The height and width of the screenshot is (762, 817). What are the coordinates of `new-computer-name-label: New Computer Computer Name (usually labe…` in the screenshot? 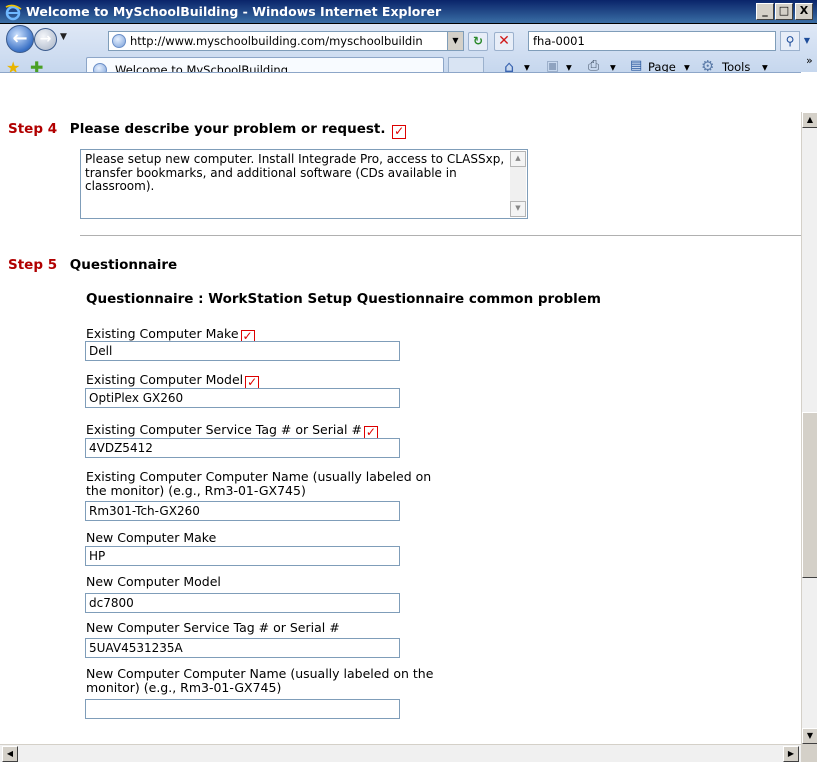 It's located at (259, 681).